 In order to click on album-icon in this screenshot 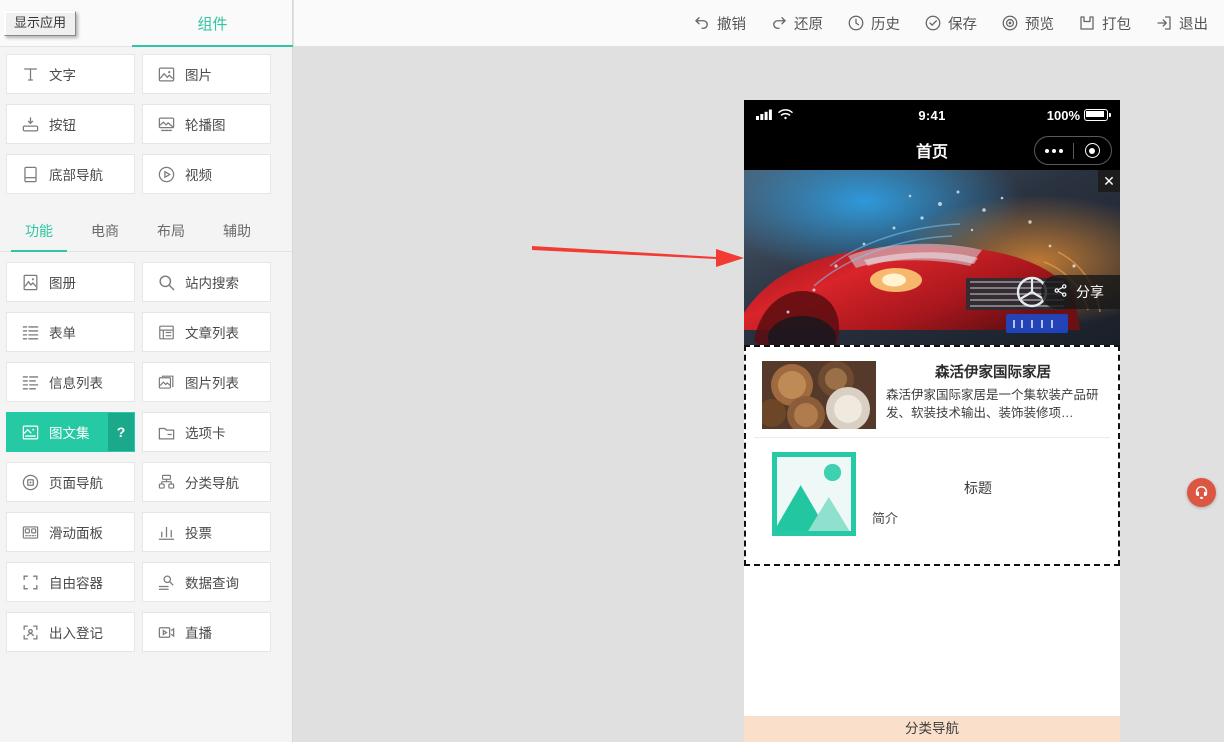, I will do `click(30, 282)`.